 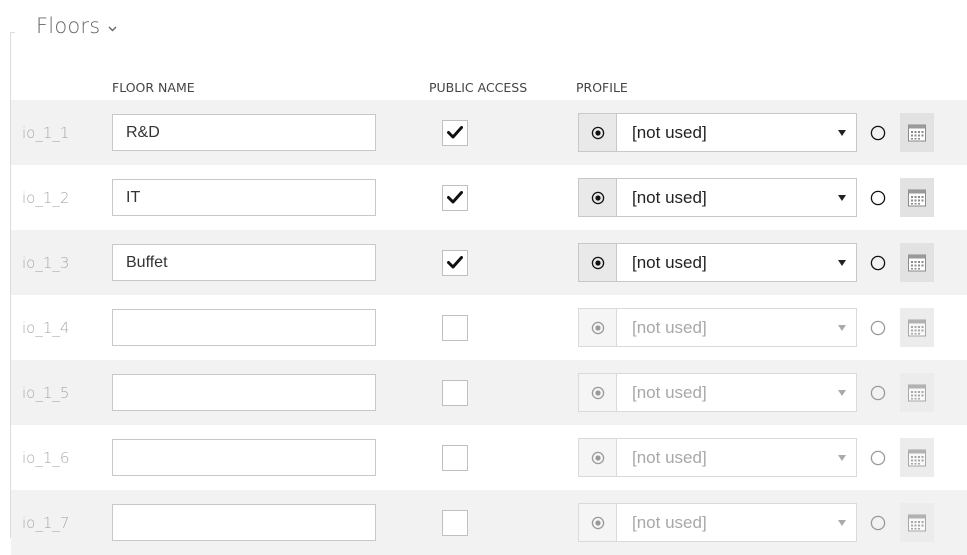 I want to click on chevron-down-icon, so click(x=112, y=28).